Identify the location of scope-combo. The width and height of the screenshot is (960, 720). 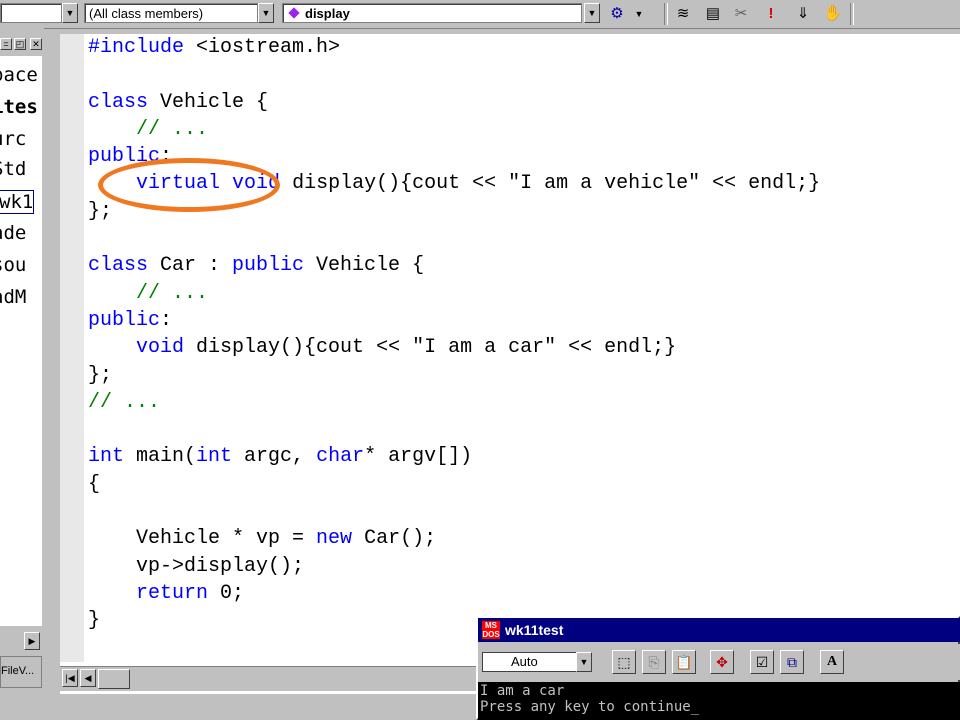
(31, 13).